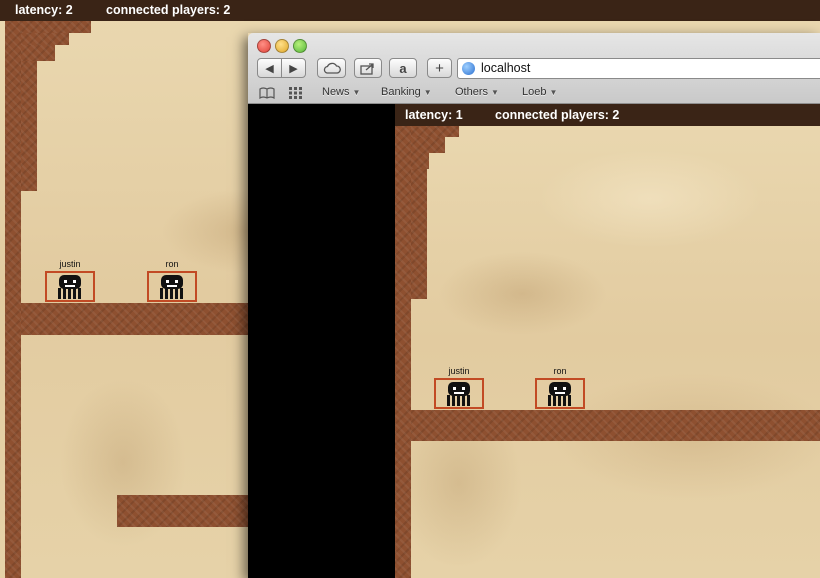  I want to click on bookmark-others: Others ▼, so click(477, 92).